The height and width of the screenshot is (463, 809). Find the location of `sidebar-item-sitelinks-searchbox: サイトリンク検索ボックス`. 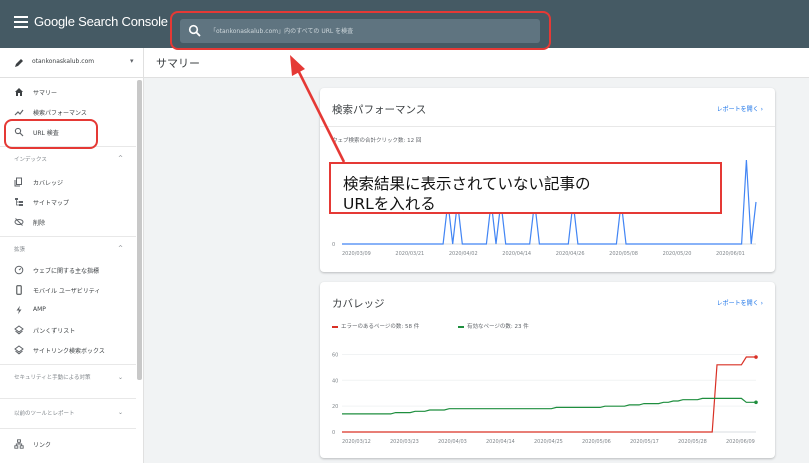

sidebar-item-sitelinks-searchbox: サイトリンク検索ボックス is located at coordinates (68, 350).